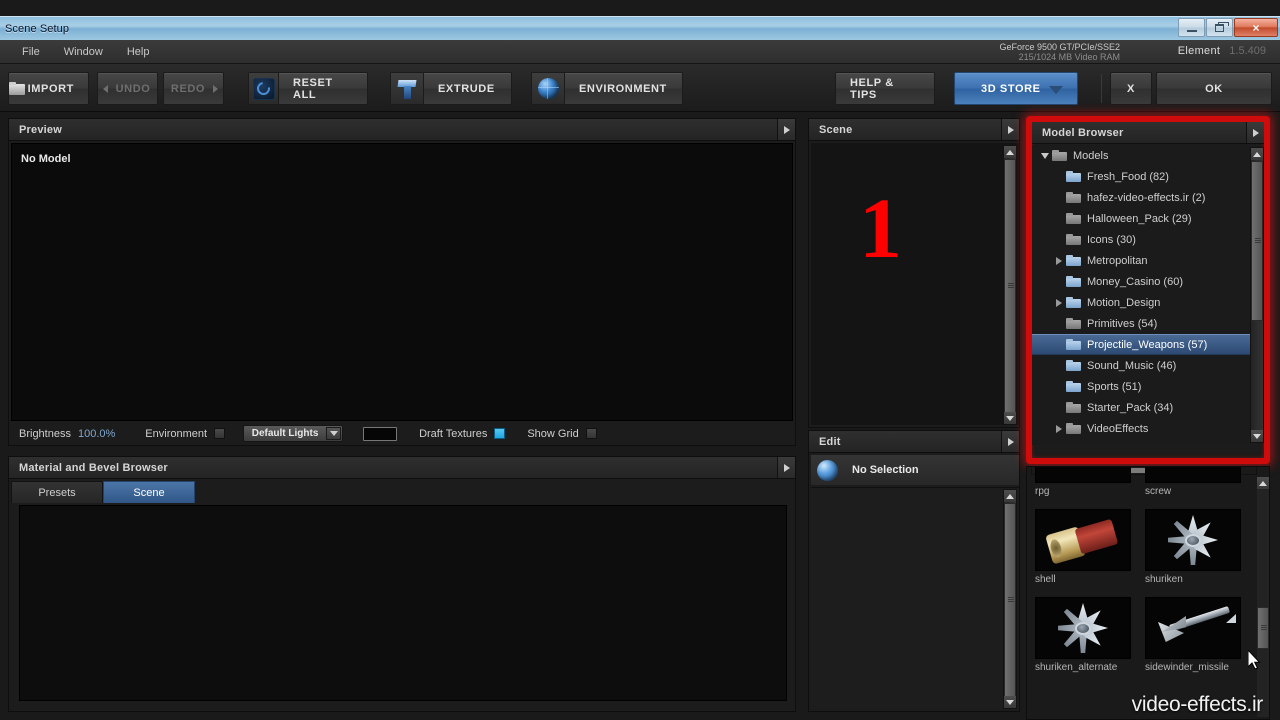 This screenshot has height=720, width=1280. Describe the element at coordinates (1118, 428) in the screenshot. I see `tree-item-label: VideoEffects` at that location.